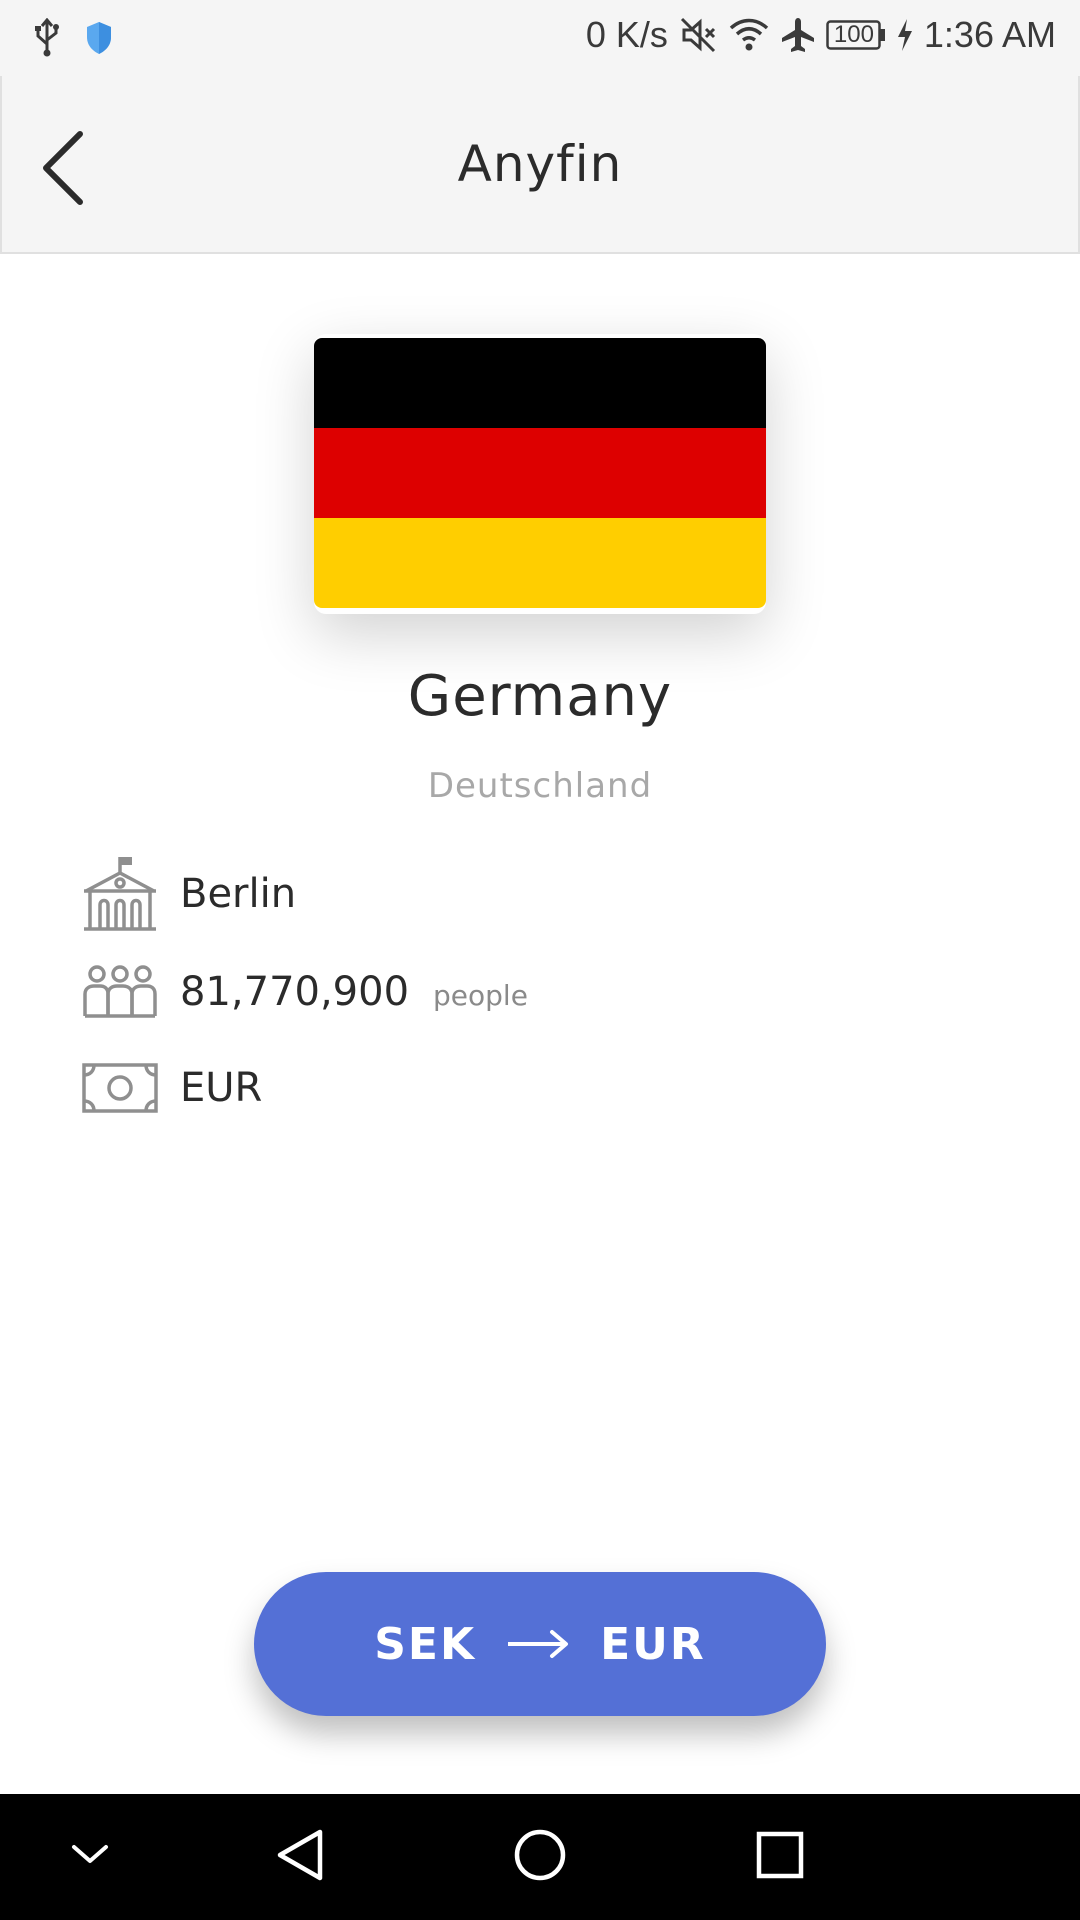  What do you see at coordinates (540, 696) in the screenshot?
I see `country-name: Germany` at bounding box center [540, 696].